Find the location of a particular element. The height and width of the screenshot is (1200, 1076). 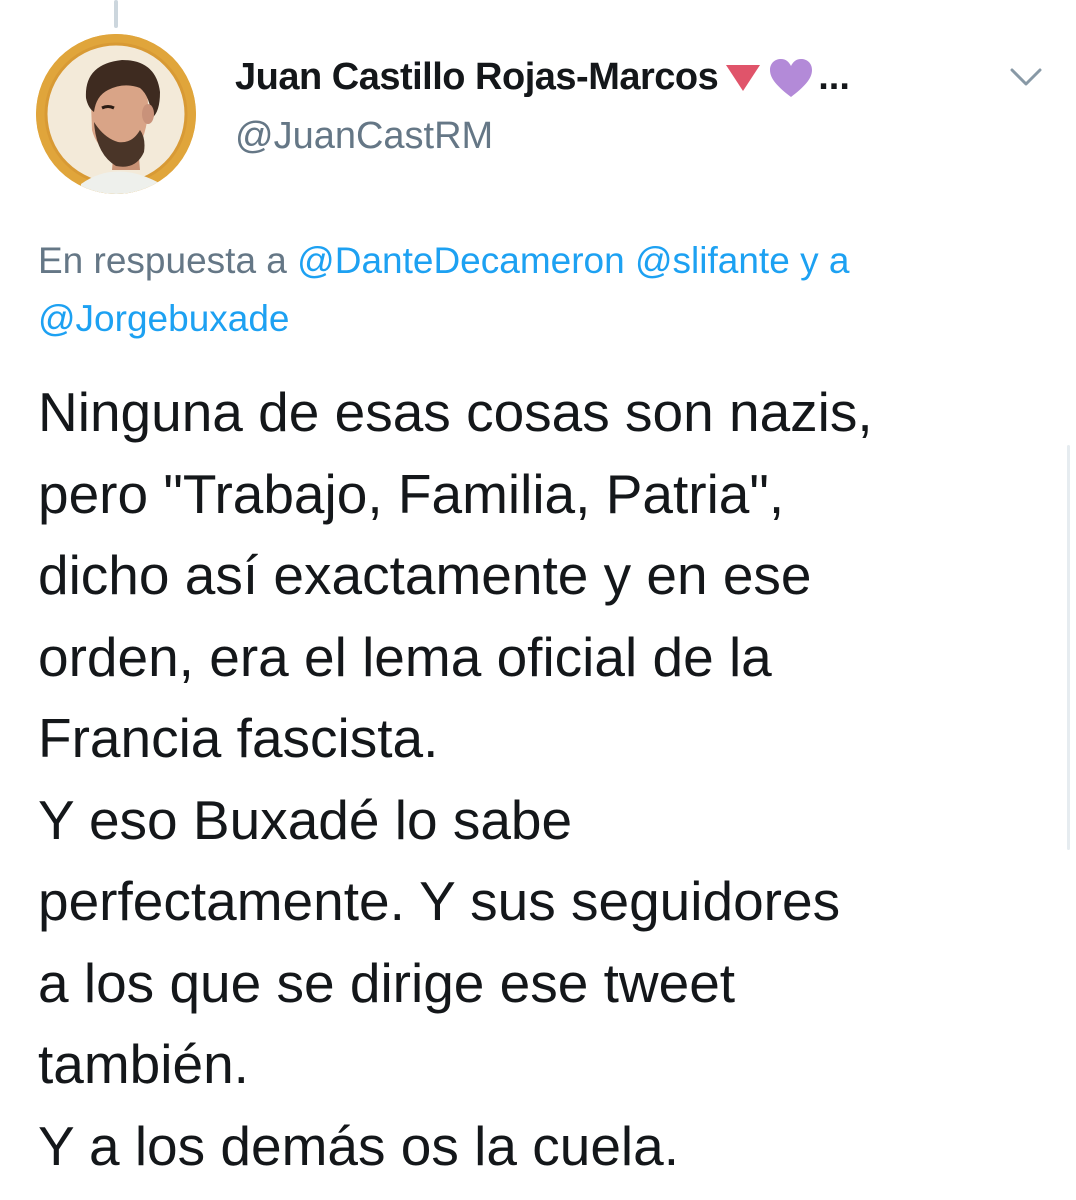

scroll-indicator is located at coordinates (1068, 647).